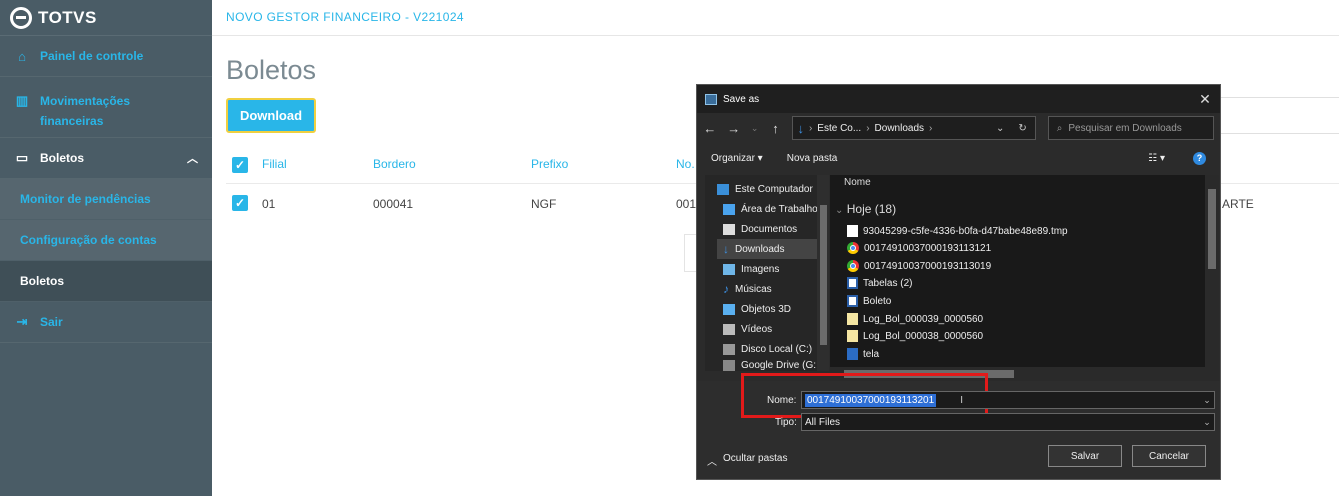 The width and height of the screenshot is (1339, 496). Describe the element at coordinates (772, 249) in the screenshot. I see `nav-item-downloads: ↓ Downloads` at that location.